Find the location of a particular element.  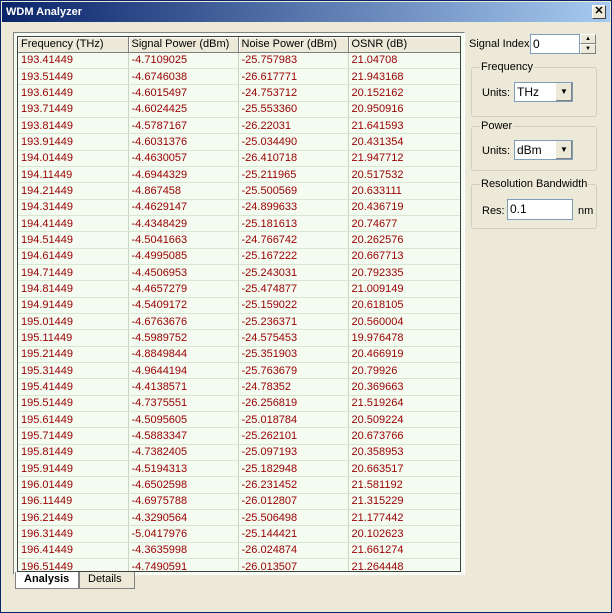

table-row: 194.61449 -4.4995085 -25.167222 20.667713 is located at coordinates (239, 256).